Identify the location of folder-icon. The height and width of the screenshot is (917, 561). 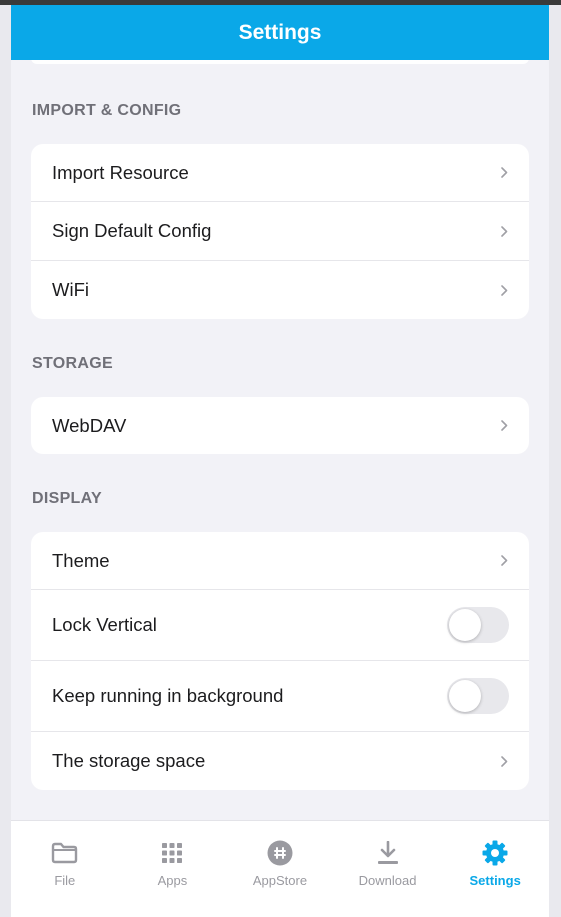
(65, 853).